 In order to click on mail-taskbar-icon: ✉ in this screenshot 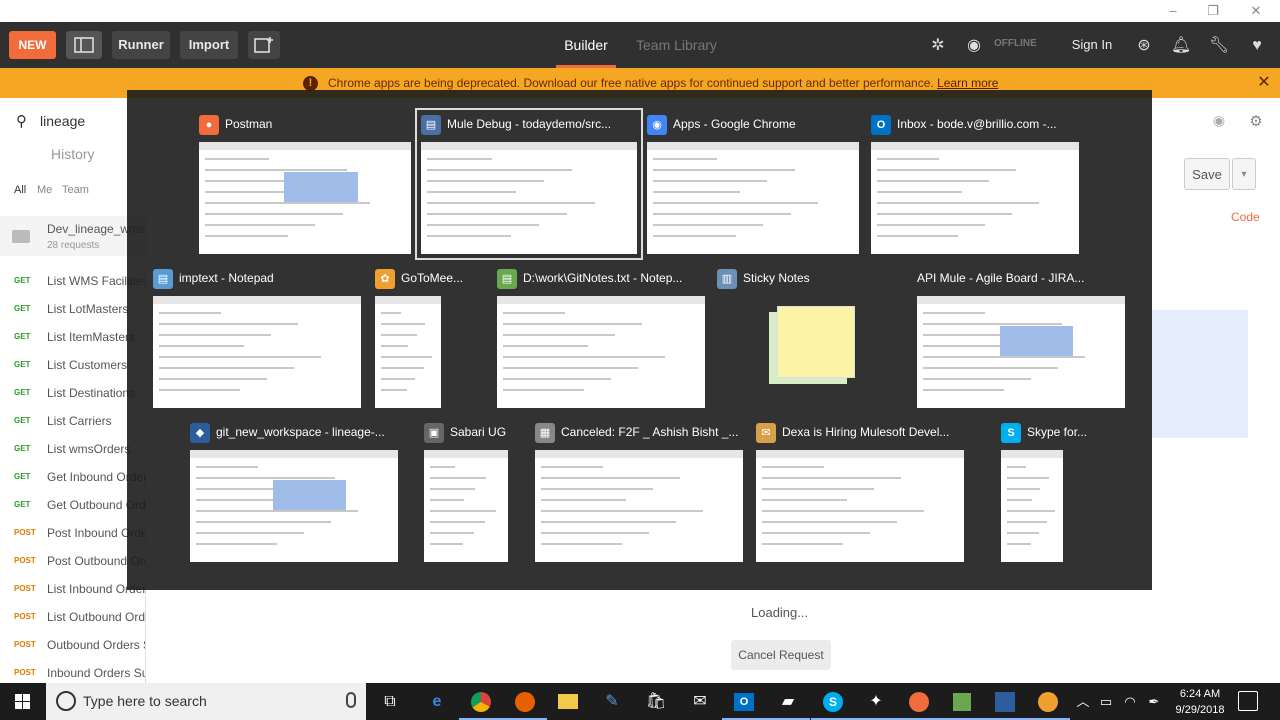, I will do `click(700, 701)`.